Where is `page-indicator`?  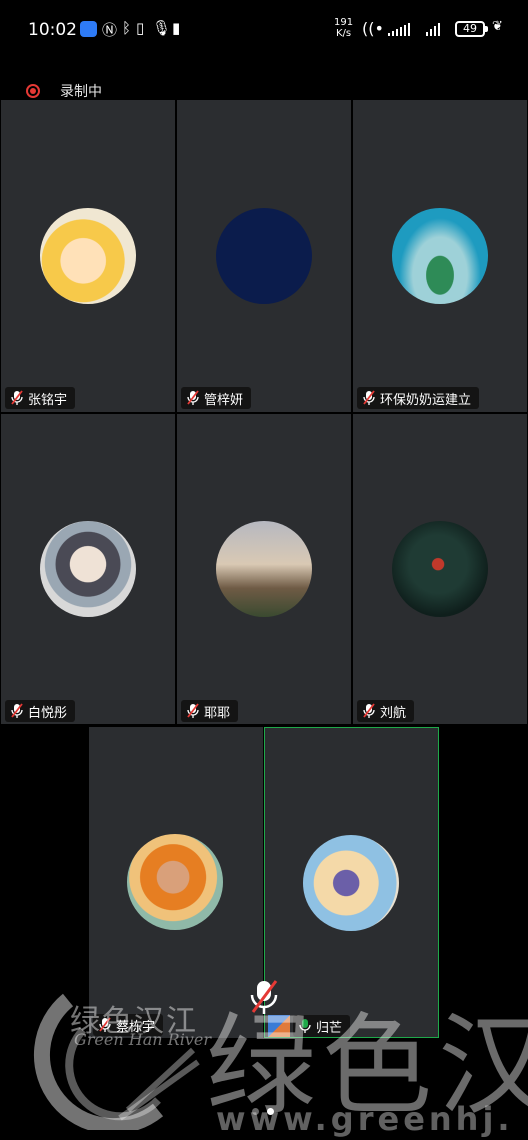
page-indicator is located at coordinates (263, 1111).